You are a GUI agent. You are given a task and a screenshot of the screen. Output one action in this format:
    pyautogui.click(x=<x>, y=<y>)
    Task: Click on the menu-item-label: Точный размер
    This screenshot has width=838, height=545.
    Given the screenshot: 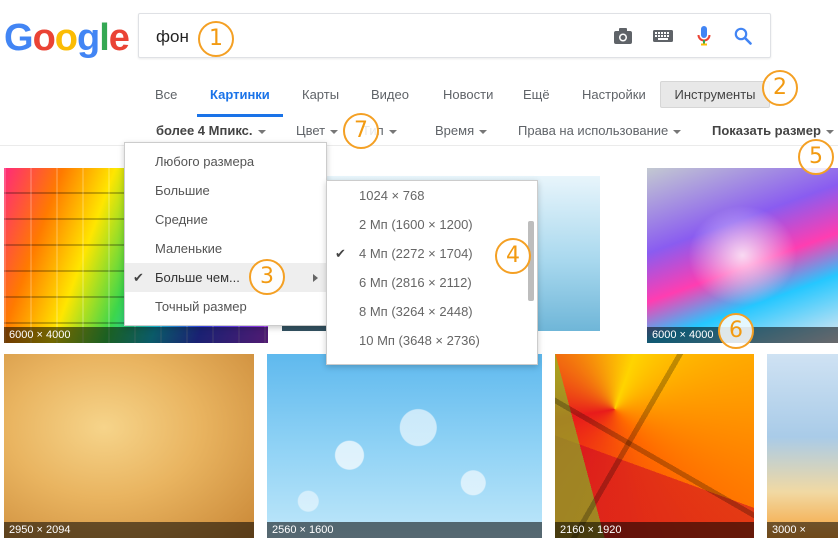 What is the action you would take?
    pyautogui.click(x=201, y=306)
    